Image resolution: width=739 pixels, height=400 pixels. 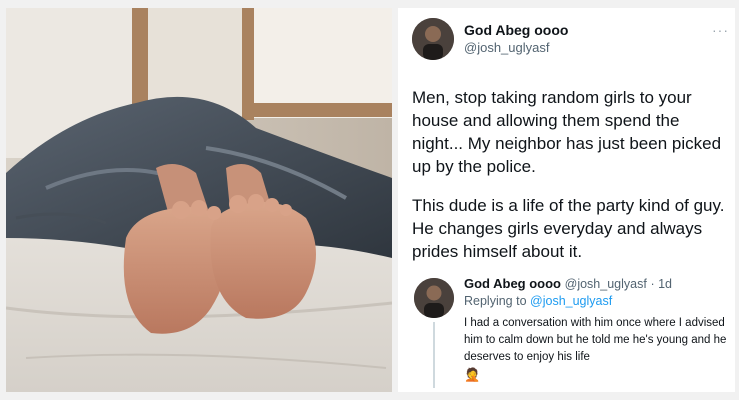 I want to click on reply-avatar, so click(x=434, y=298).